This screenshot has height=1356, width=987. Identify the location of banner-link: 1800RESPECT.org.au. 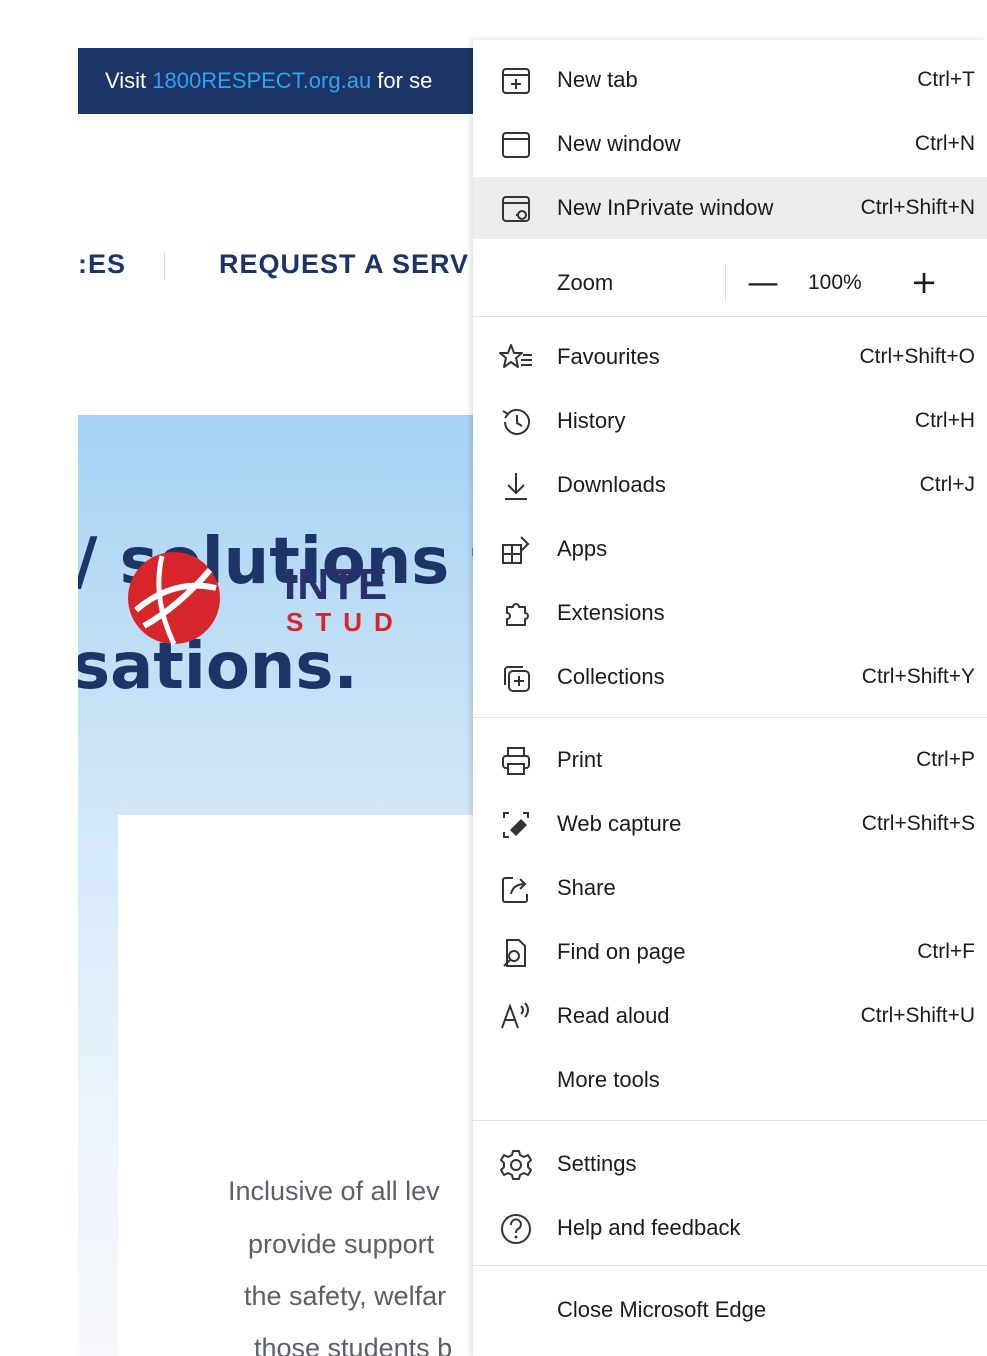
(261, 80).